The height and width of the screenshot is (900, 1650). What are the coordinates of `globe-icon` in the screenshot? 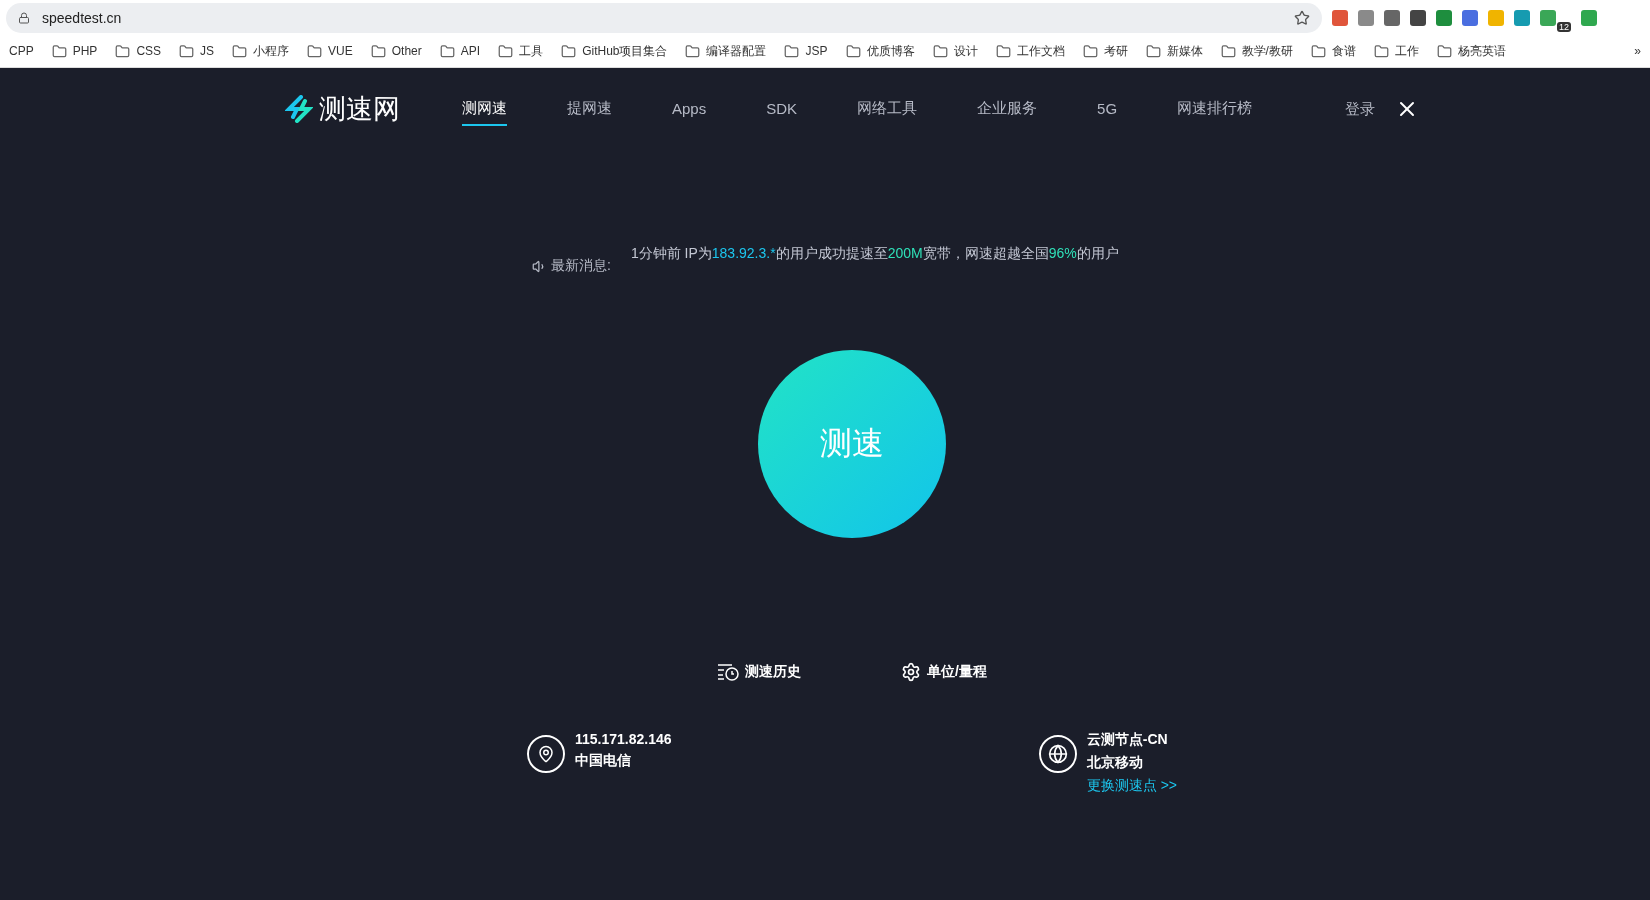 It's located at (1057, 754).